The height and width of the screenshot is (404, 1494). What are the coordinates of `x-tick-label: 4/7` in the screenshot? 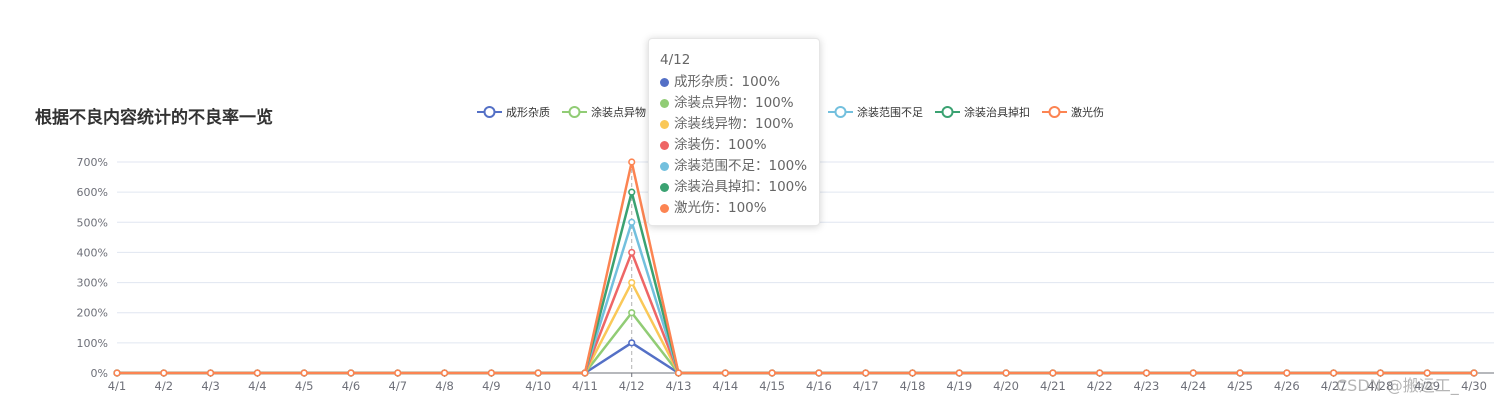 It's located at (398, 386).